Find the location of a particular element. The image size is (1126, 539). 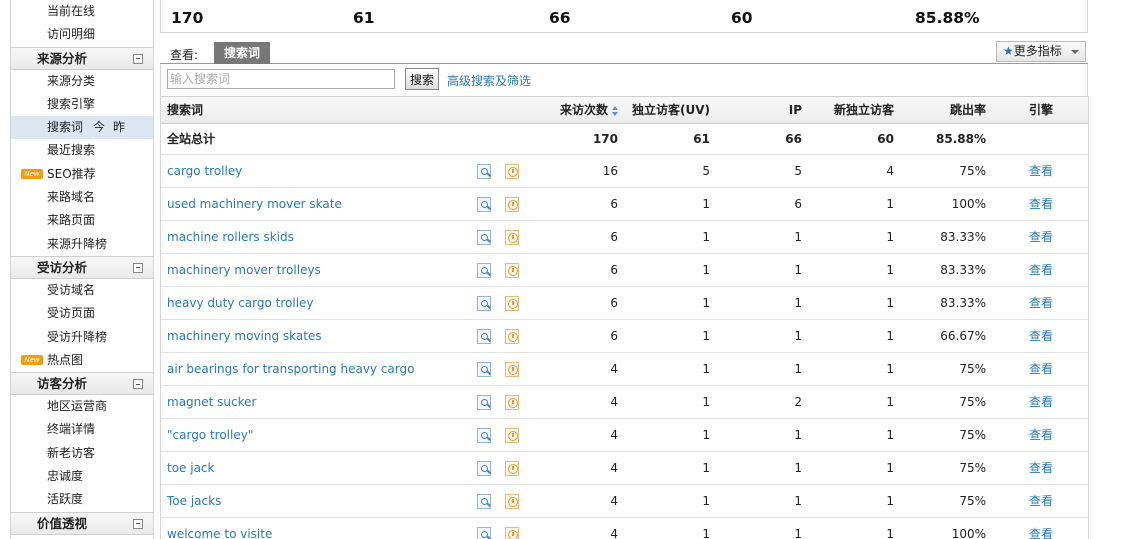

table-row: "cargo trolley" 4 1 1 1 75% 查看 is located at coordinates (624, 435).